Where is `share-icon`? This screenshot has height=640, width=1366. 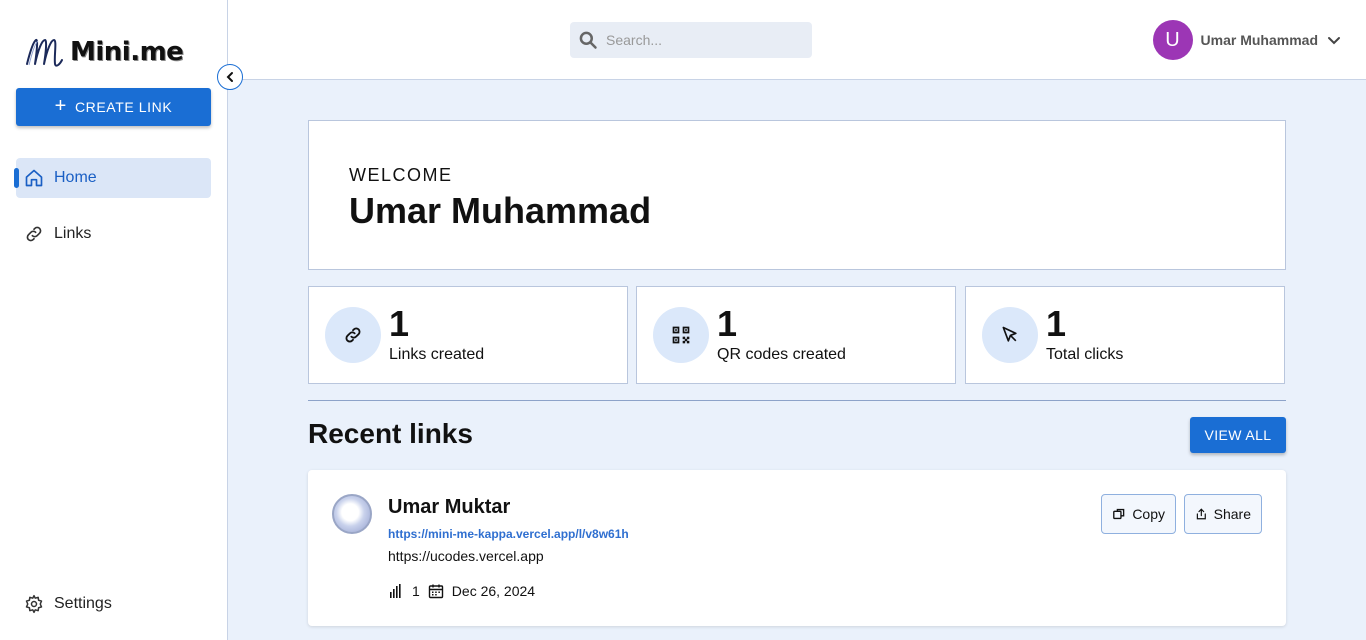 share-icon is located at coordinates (1201, 514).